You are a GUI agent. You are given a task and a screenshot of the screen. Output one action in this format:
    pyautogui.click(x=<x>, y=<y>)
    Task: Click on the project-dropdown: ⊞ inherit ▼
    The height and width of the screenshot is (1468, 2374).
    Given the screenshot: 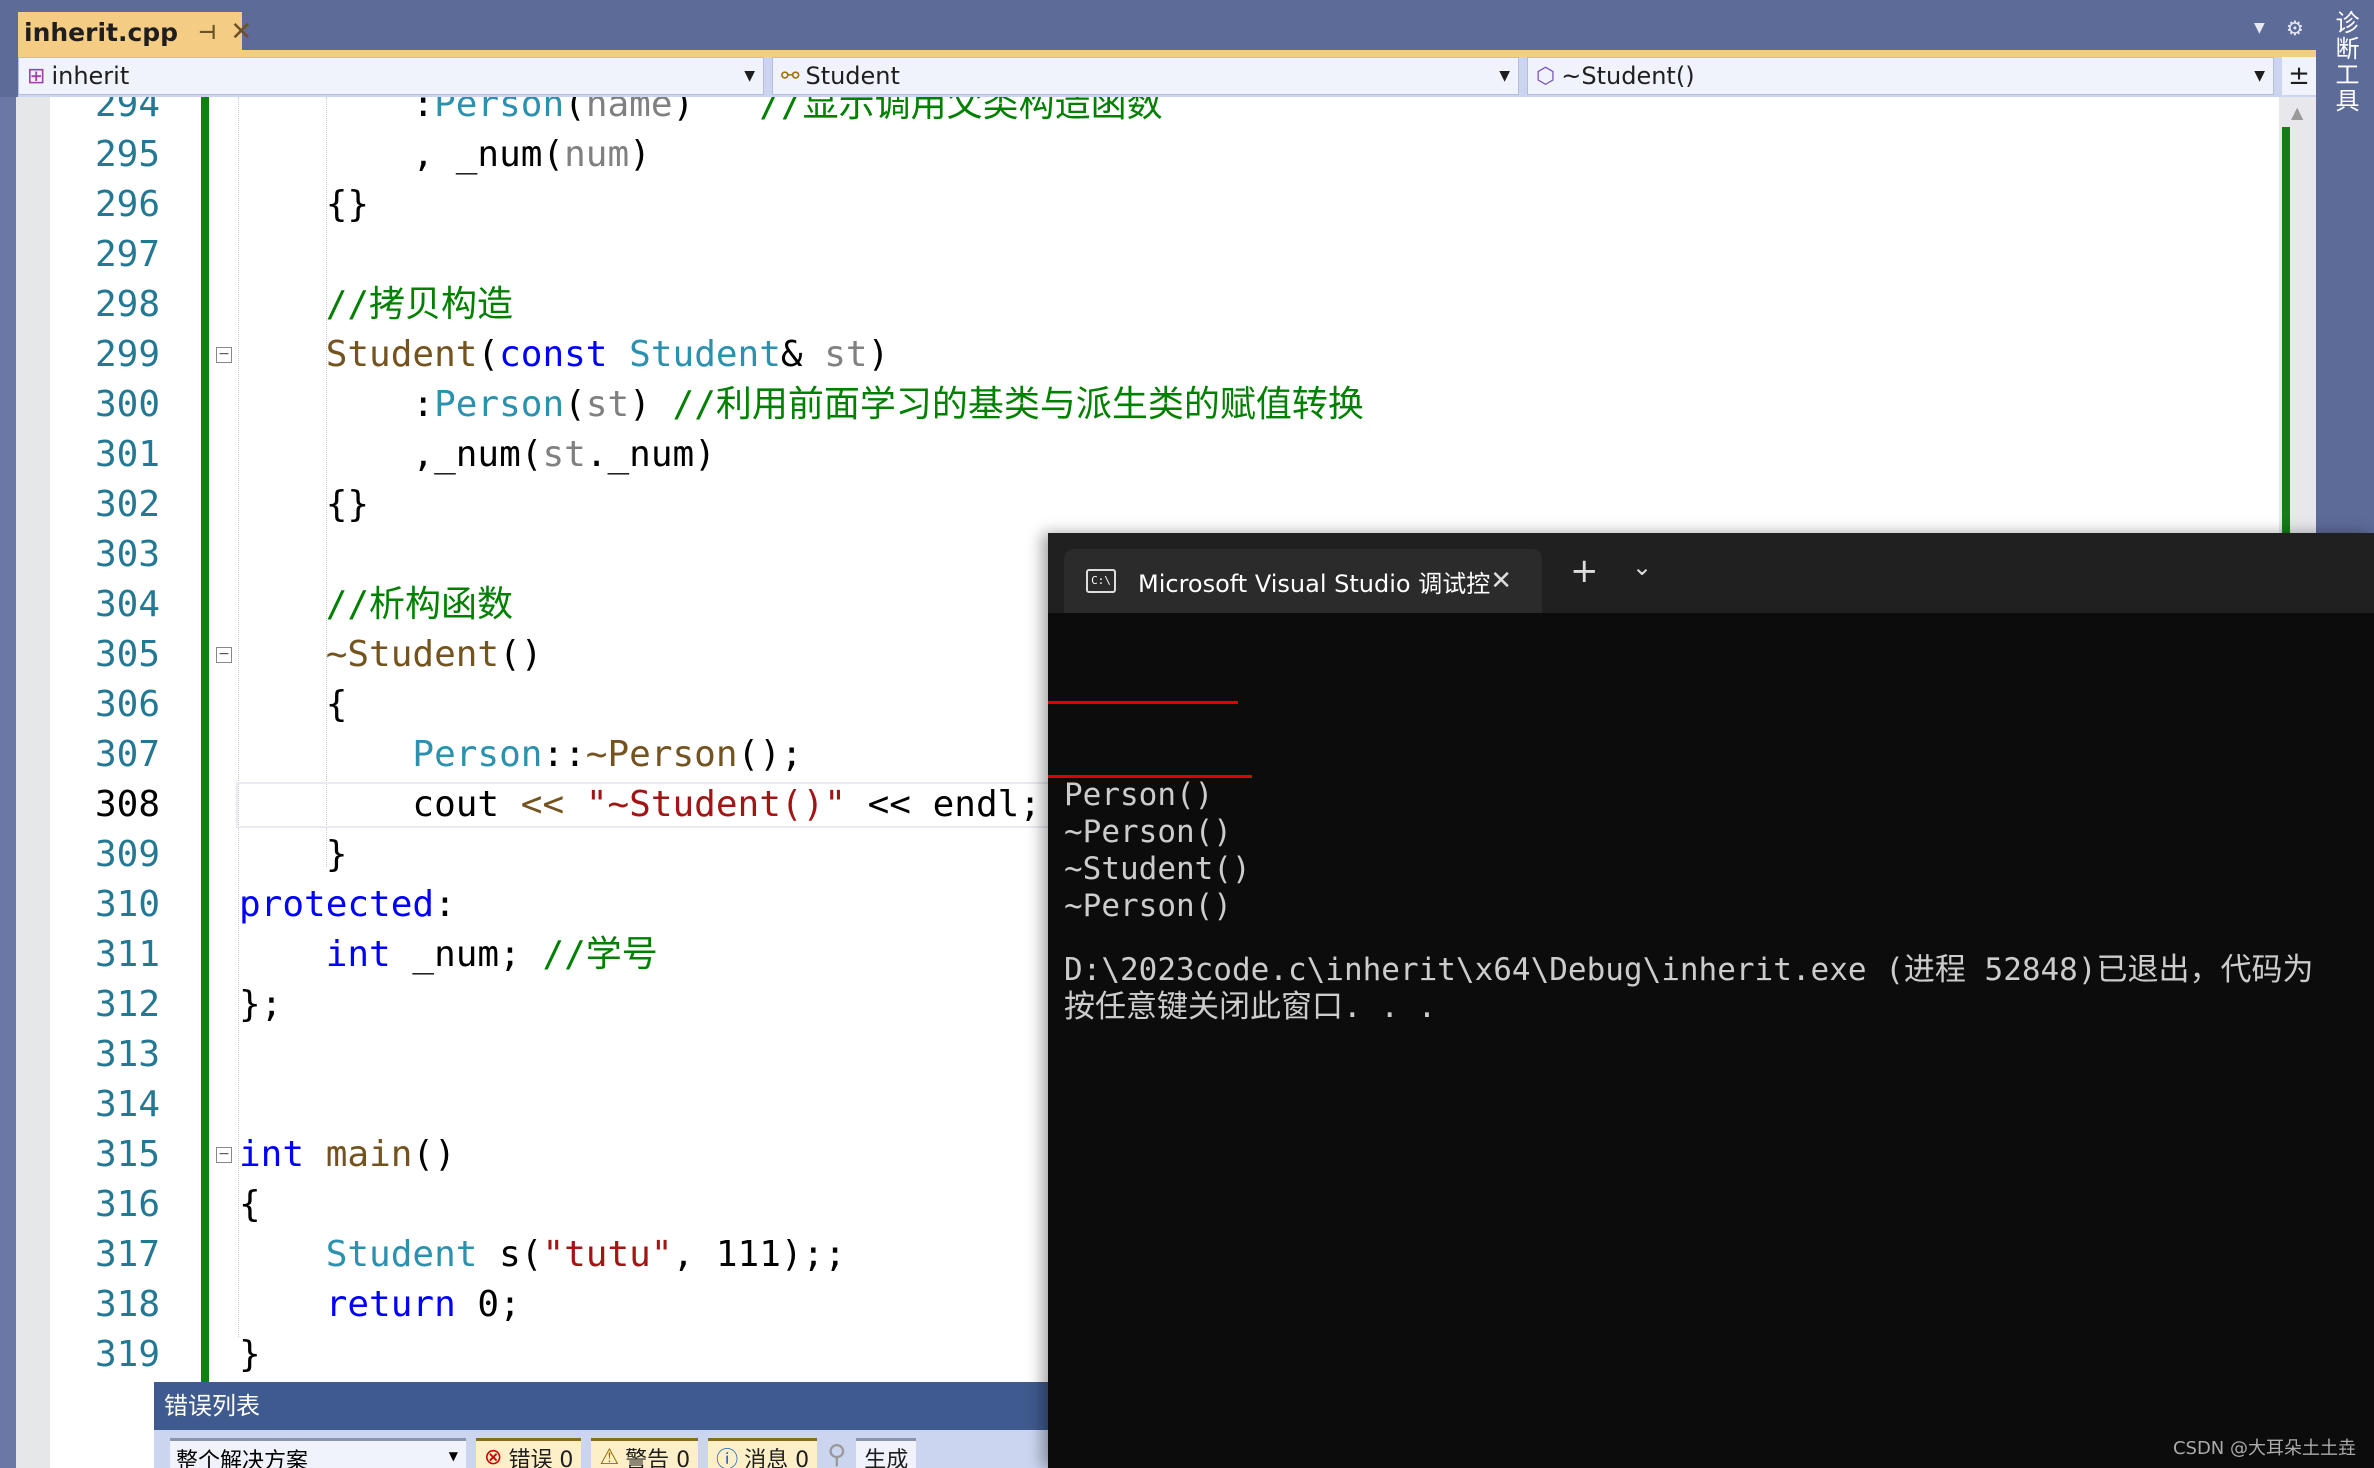 What is the action you would take?
    pyautogui.click(x=391, y=76)
    